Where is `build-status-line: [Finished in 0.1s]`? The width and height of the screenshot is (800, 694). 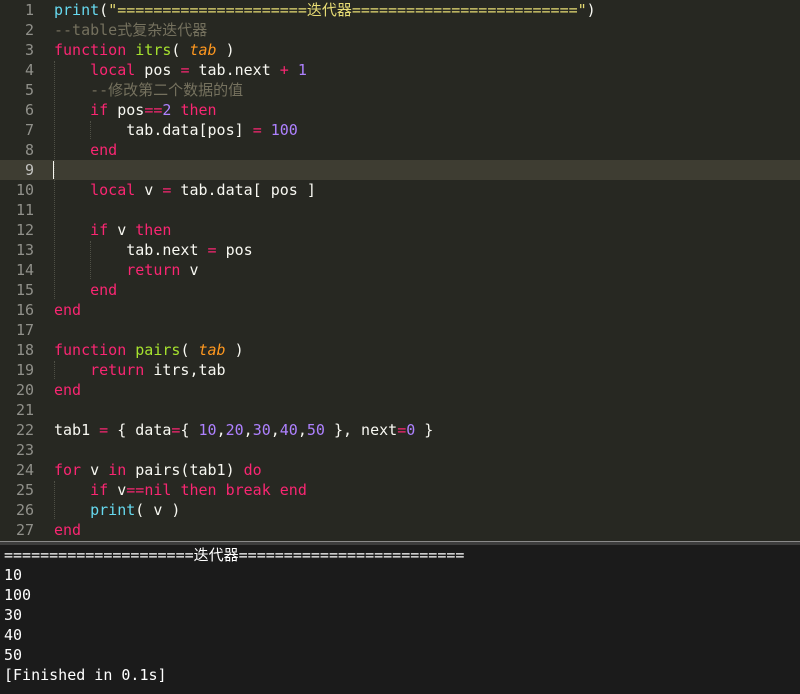
build-status-line: [Finished in 0.1s] is located at coordinates (85, 675).